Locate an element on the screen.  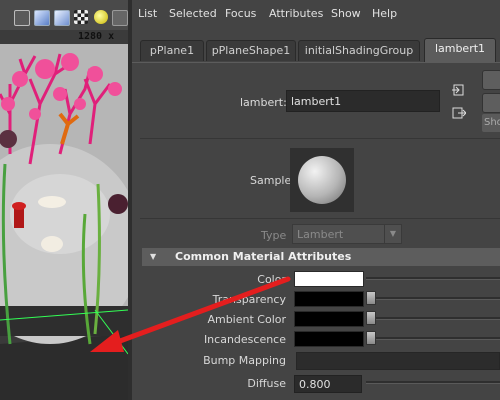
lights-icon is located at coordinates (101, 17).